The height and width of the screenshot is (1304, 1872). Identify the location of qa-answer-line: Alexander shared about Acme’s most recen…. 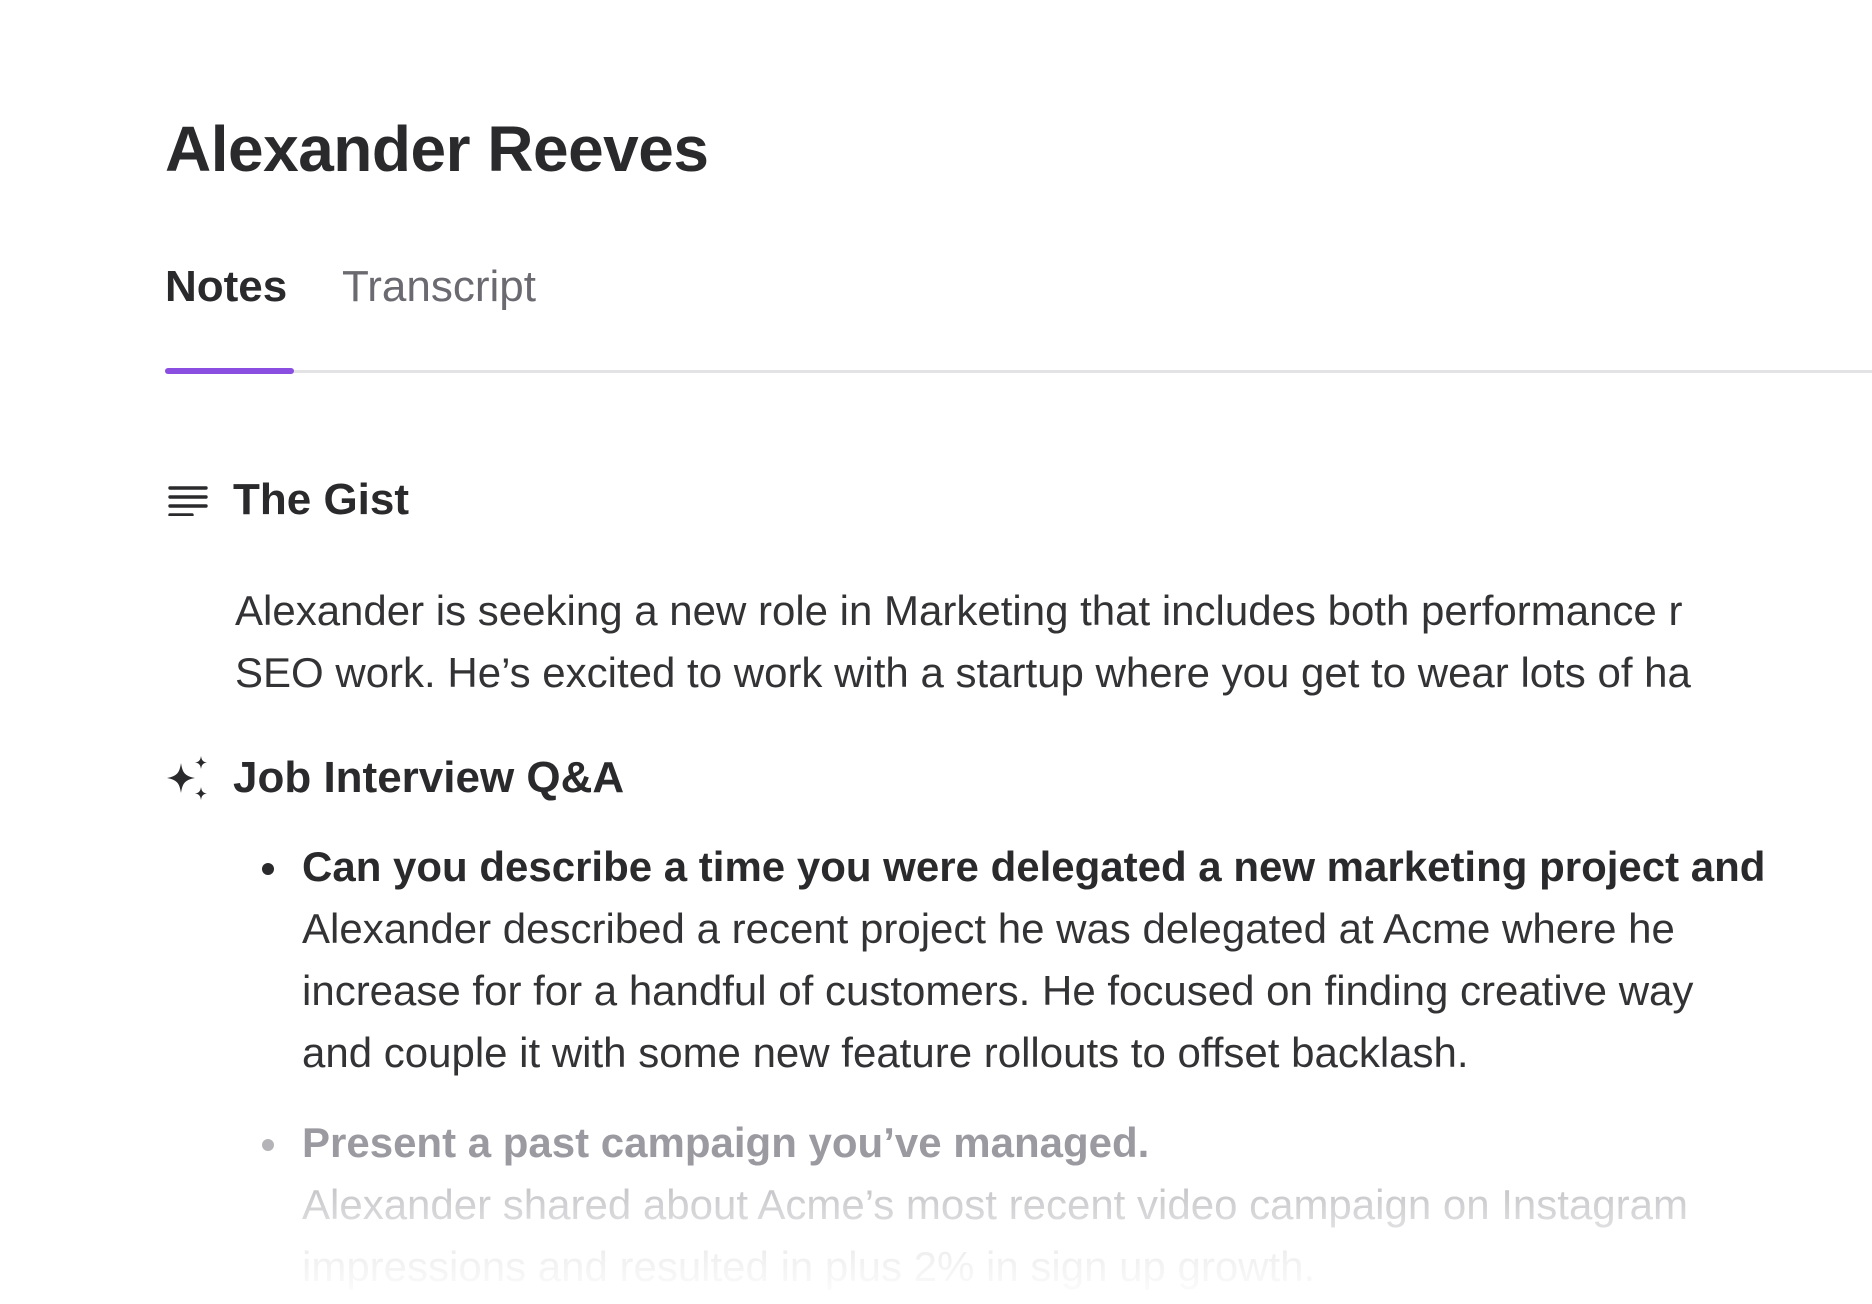
(995, 1204).